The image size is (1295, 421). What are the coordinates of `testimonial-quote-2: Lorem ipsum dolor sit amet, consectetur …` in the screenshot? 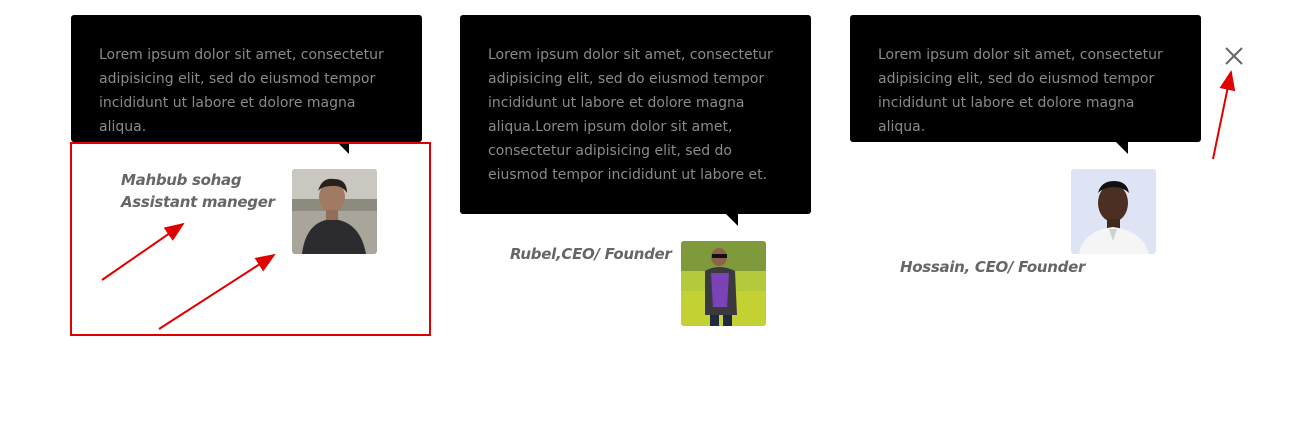 It's located at (630, 115).